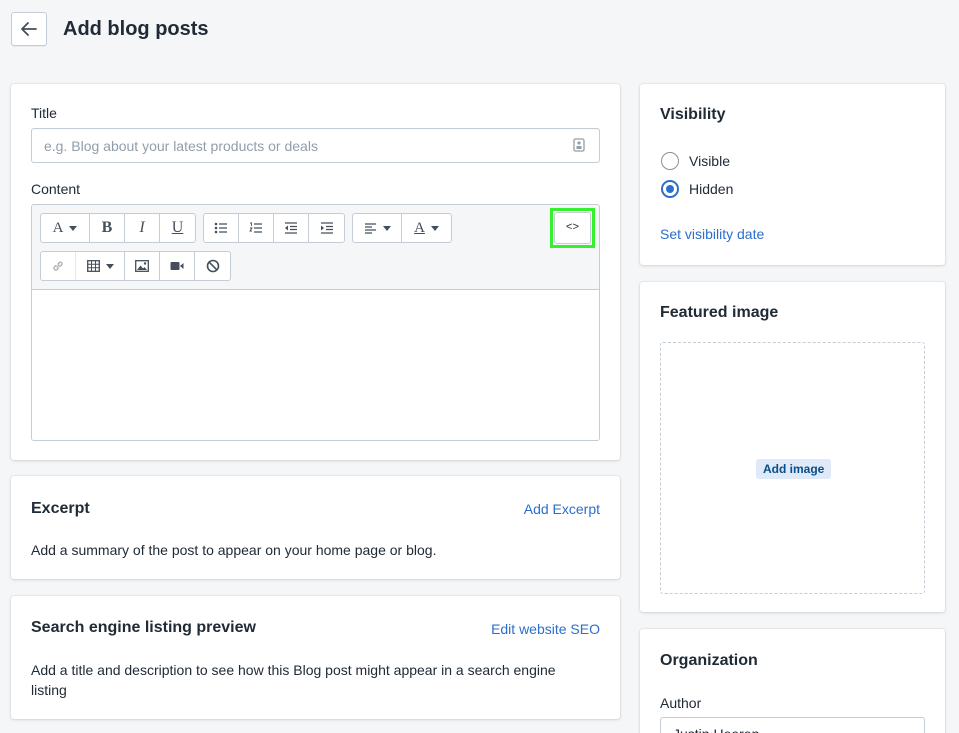 The image size is (959, 733). What do you see at coordinates (419, 227) in the screenshot?
I see `text-color-icon: A` at bounding box center [419, 227].